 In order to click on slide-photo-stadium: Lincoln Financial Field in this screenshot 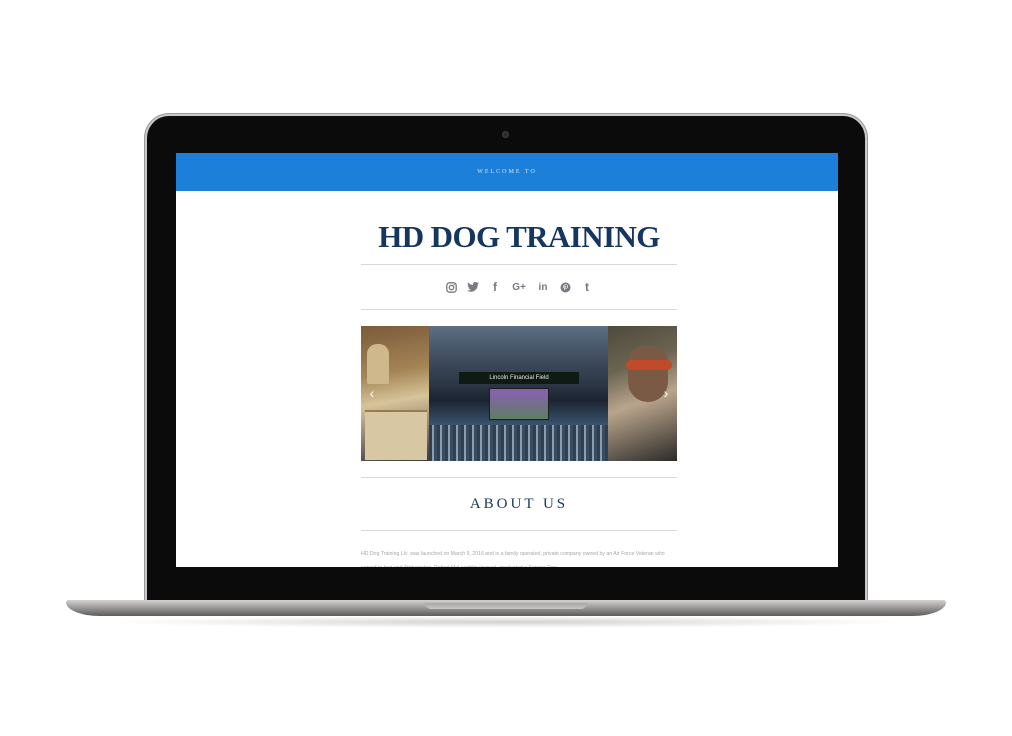, I will do `click(518, 393)`.